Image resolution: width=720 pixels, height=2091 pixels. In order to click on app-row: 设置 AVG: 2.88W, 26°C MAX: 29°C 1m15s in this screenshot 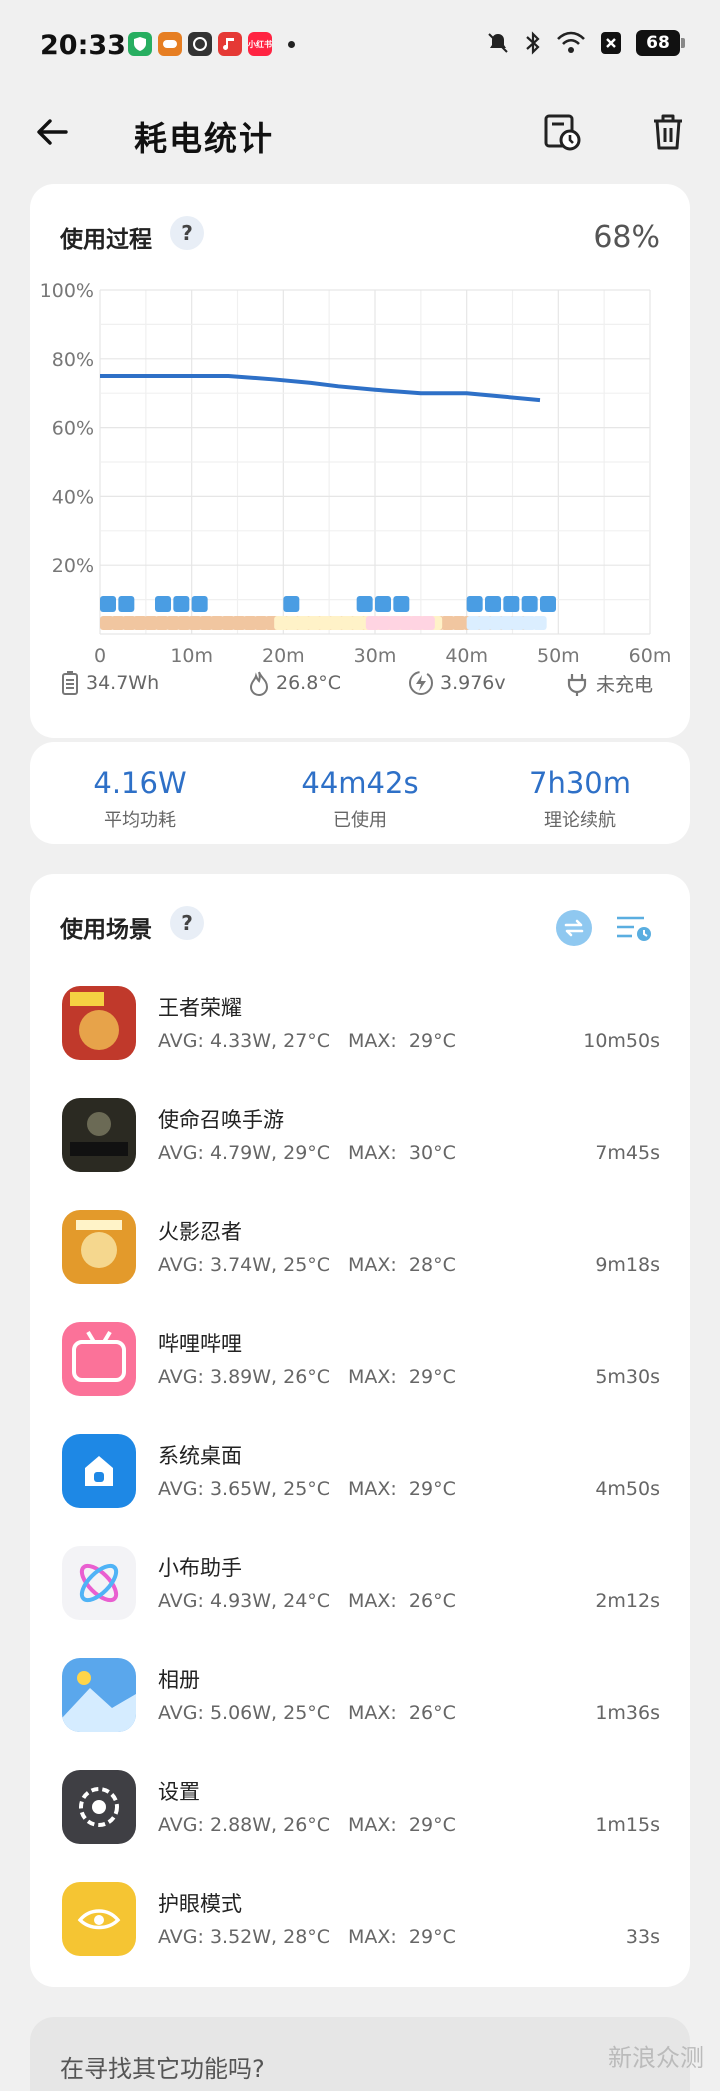, I will do `click(360, 1818)`.